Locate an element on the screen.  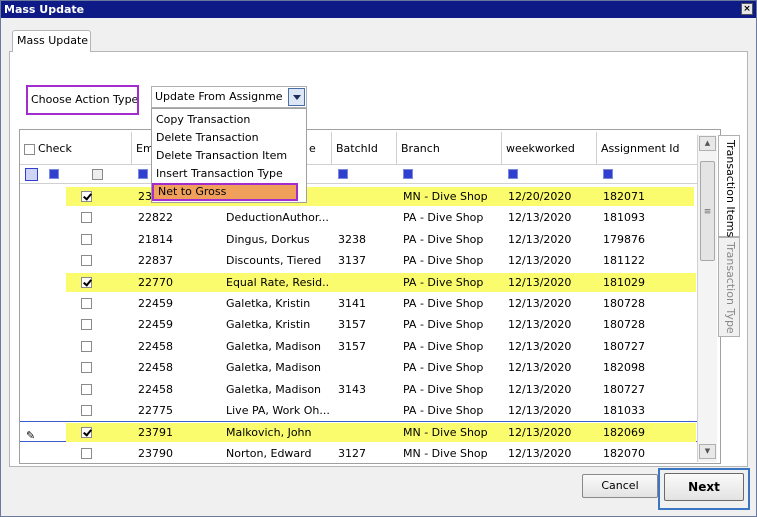
select-all-checkbox is located at coordinates (29, 149).